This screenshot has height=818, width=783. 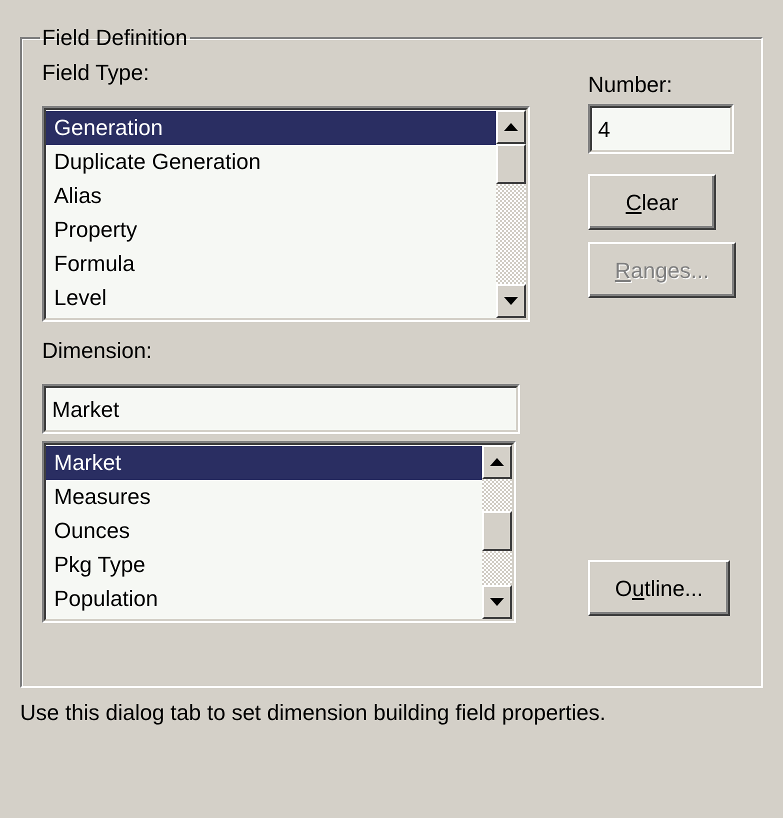 What do you see at coordinates (271, 298) in the screenshot?
I see `list-item: Level` at bounding box center [271, 298].